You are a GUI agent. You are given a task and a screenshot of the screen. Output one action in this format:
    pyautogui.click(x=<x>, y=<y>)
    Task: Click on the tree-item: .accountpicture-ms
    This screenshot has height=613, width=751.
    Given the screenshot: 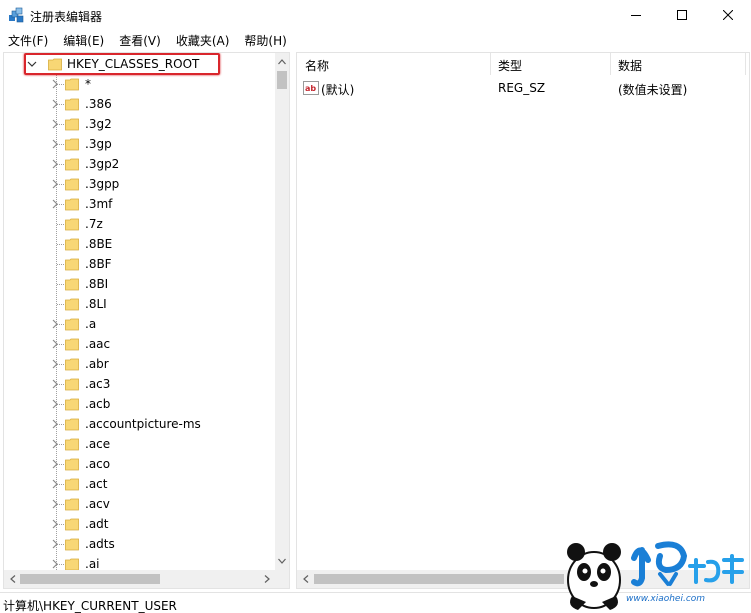 What is the action you would take?
    pyautogui.click(x=140, y=424)
    